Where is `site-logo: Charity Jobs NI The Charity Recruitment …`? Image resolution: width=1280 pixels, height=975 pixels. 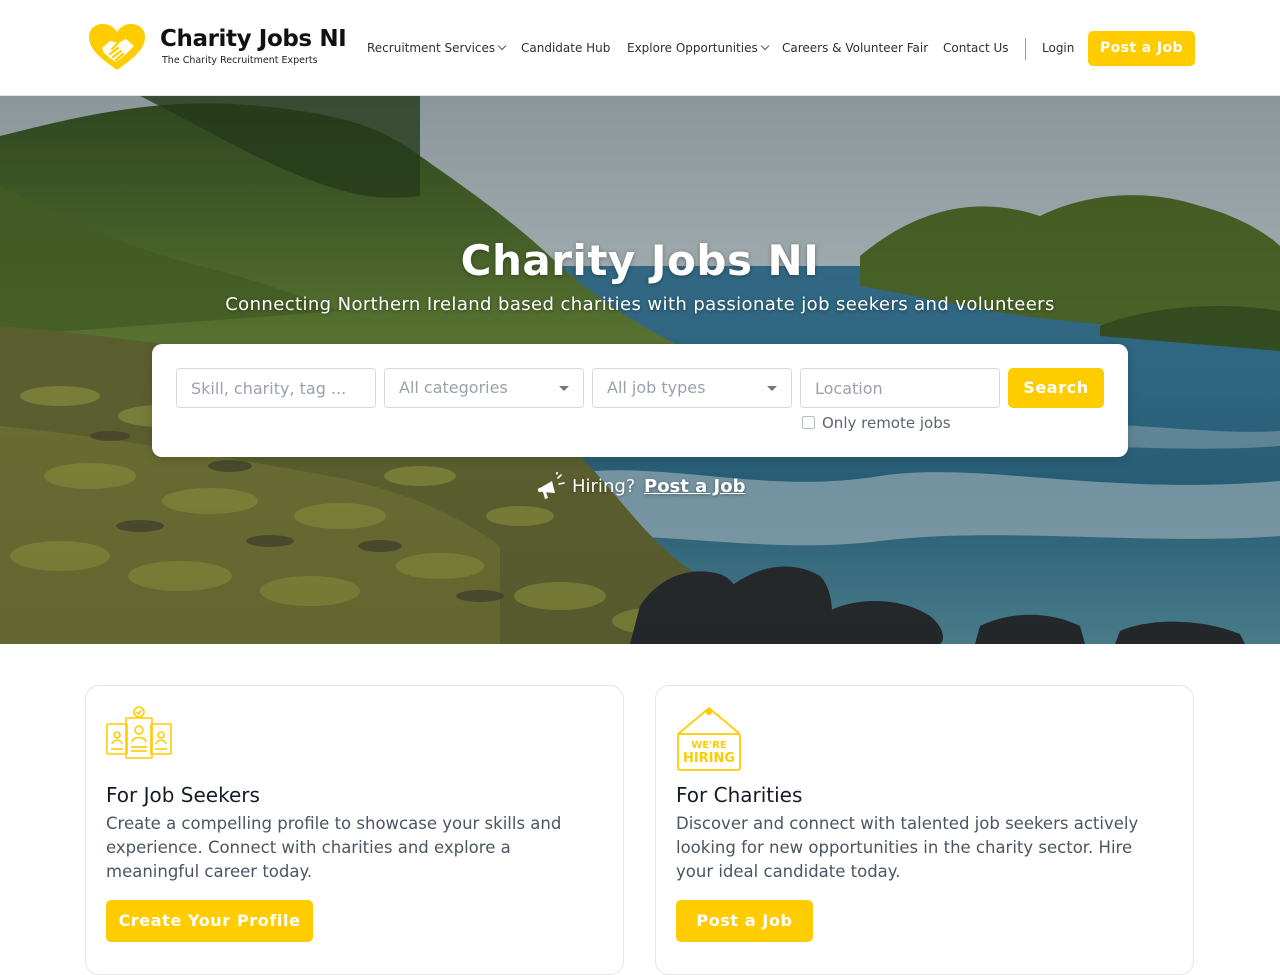 site-logo: Charity Jobs NI The Charity Recruitment … is located at coordinates (217, 48).